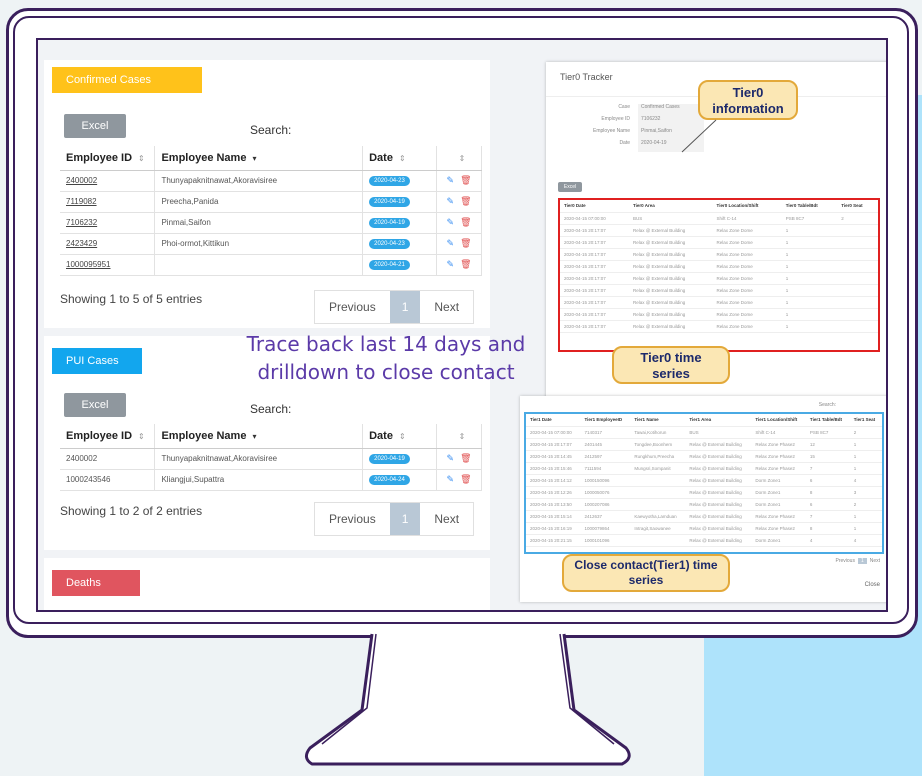 This screenshot has height=776, width=922. What do you see at coordinates (81, 201) in the screenshot?
I see `employee-id-link: 7119082` at bounding box center [81, 201].